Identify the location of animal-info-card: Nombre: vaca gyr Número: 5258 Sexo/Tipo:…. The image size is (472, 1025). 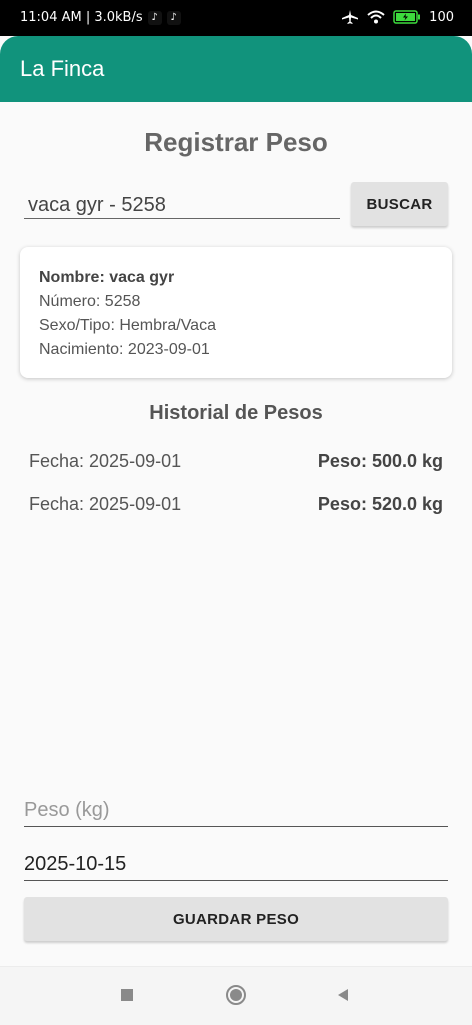
(236, 312).